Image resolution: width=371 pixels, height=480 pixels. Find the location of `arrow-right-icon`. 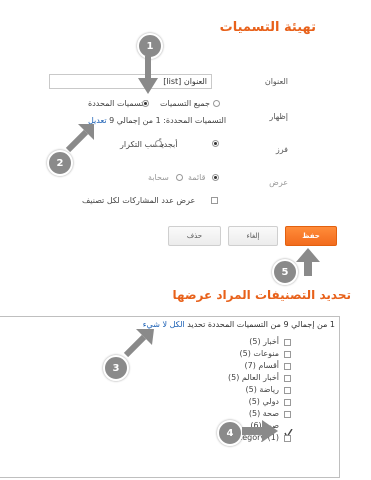

arrow-right-icon is located at coordinates (260, 431).